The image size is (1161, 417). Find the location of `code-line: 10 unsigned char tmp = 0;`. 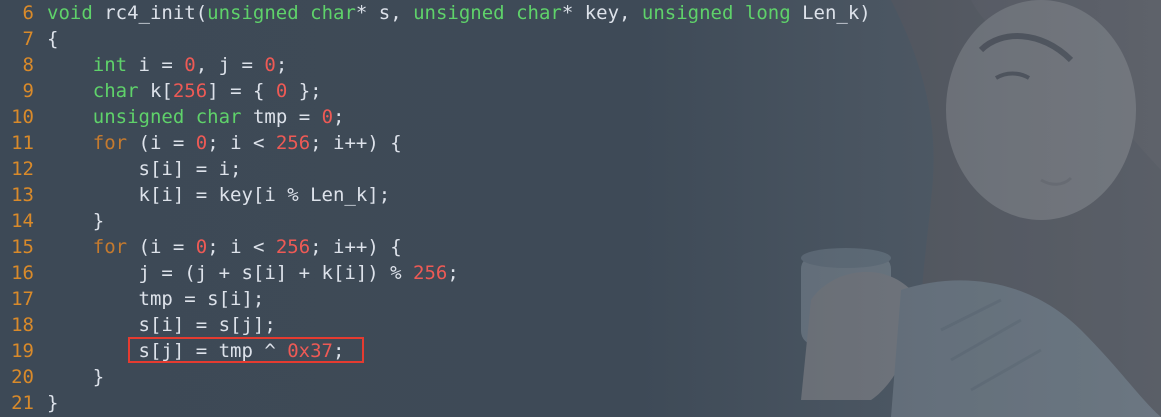

code-line: 10 unsigned char tmp = 0; is located at coordinates (435, 117).